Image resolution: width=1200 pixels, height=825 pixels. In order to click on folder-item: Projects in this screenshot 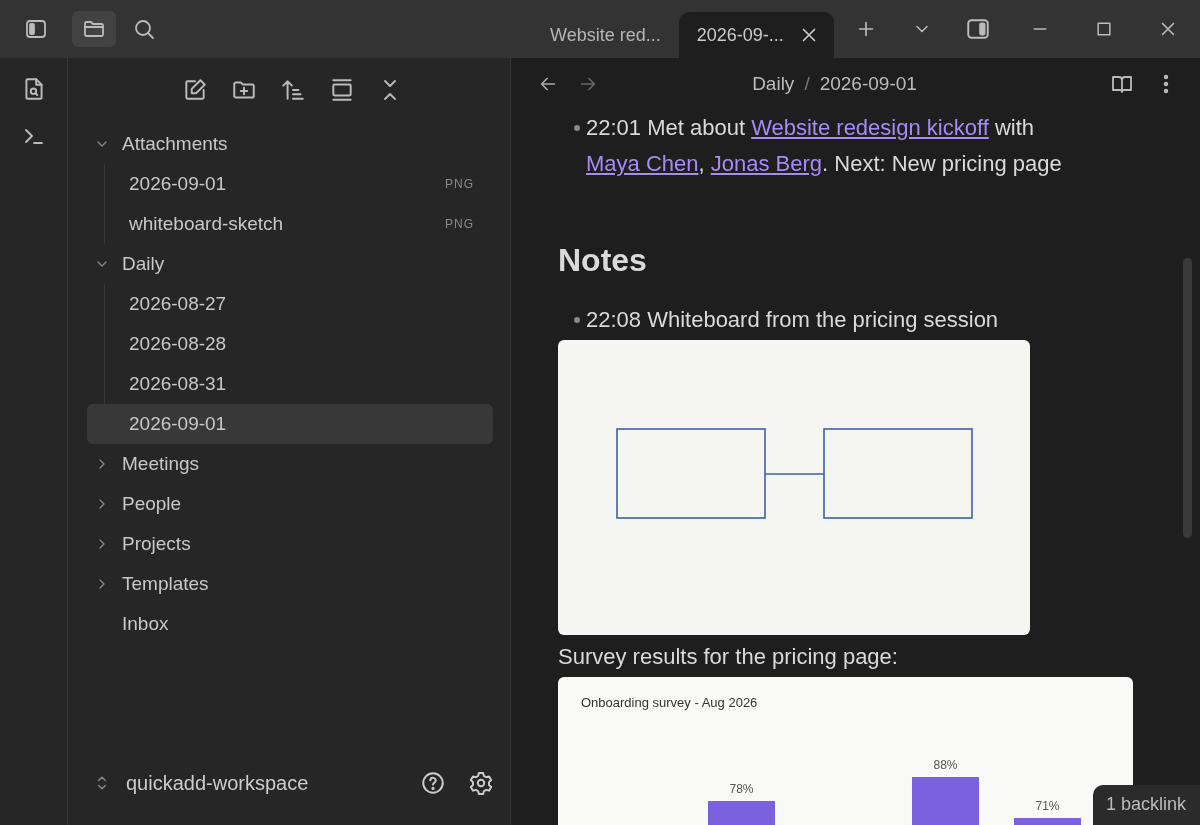, I will do `click(289, 544)`.